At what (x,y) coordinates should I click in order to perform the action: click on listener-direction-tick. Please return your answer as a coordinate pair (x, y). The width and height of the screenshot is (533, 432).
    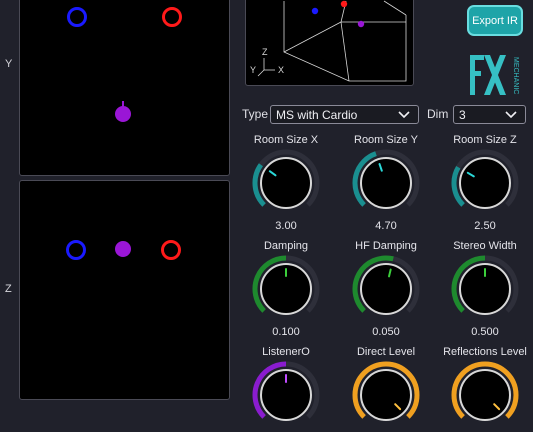
    Looking at the image, I should click on (123, 104).